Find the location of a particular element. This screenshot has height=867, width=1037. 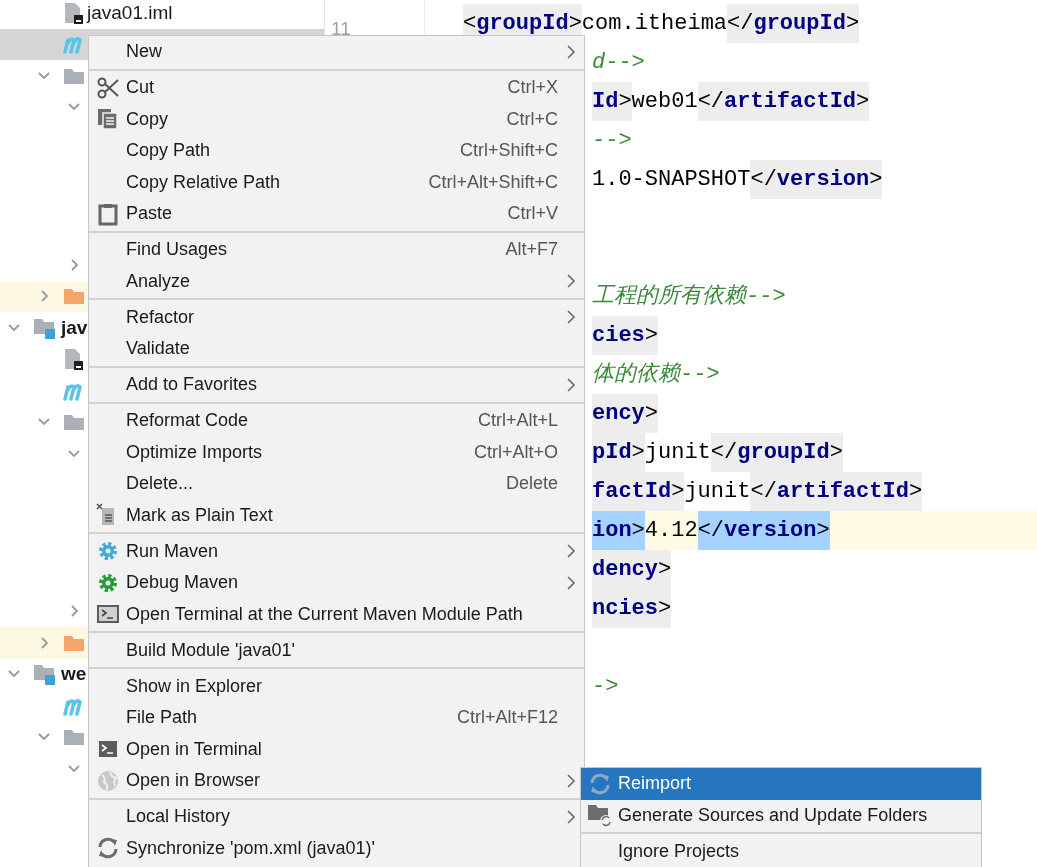

shortcut-label: Ctrl+C is located at coordinates (532, 119).